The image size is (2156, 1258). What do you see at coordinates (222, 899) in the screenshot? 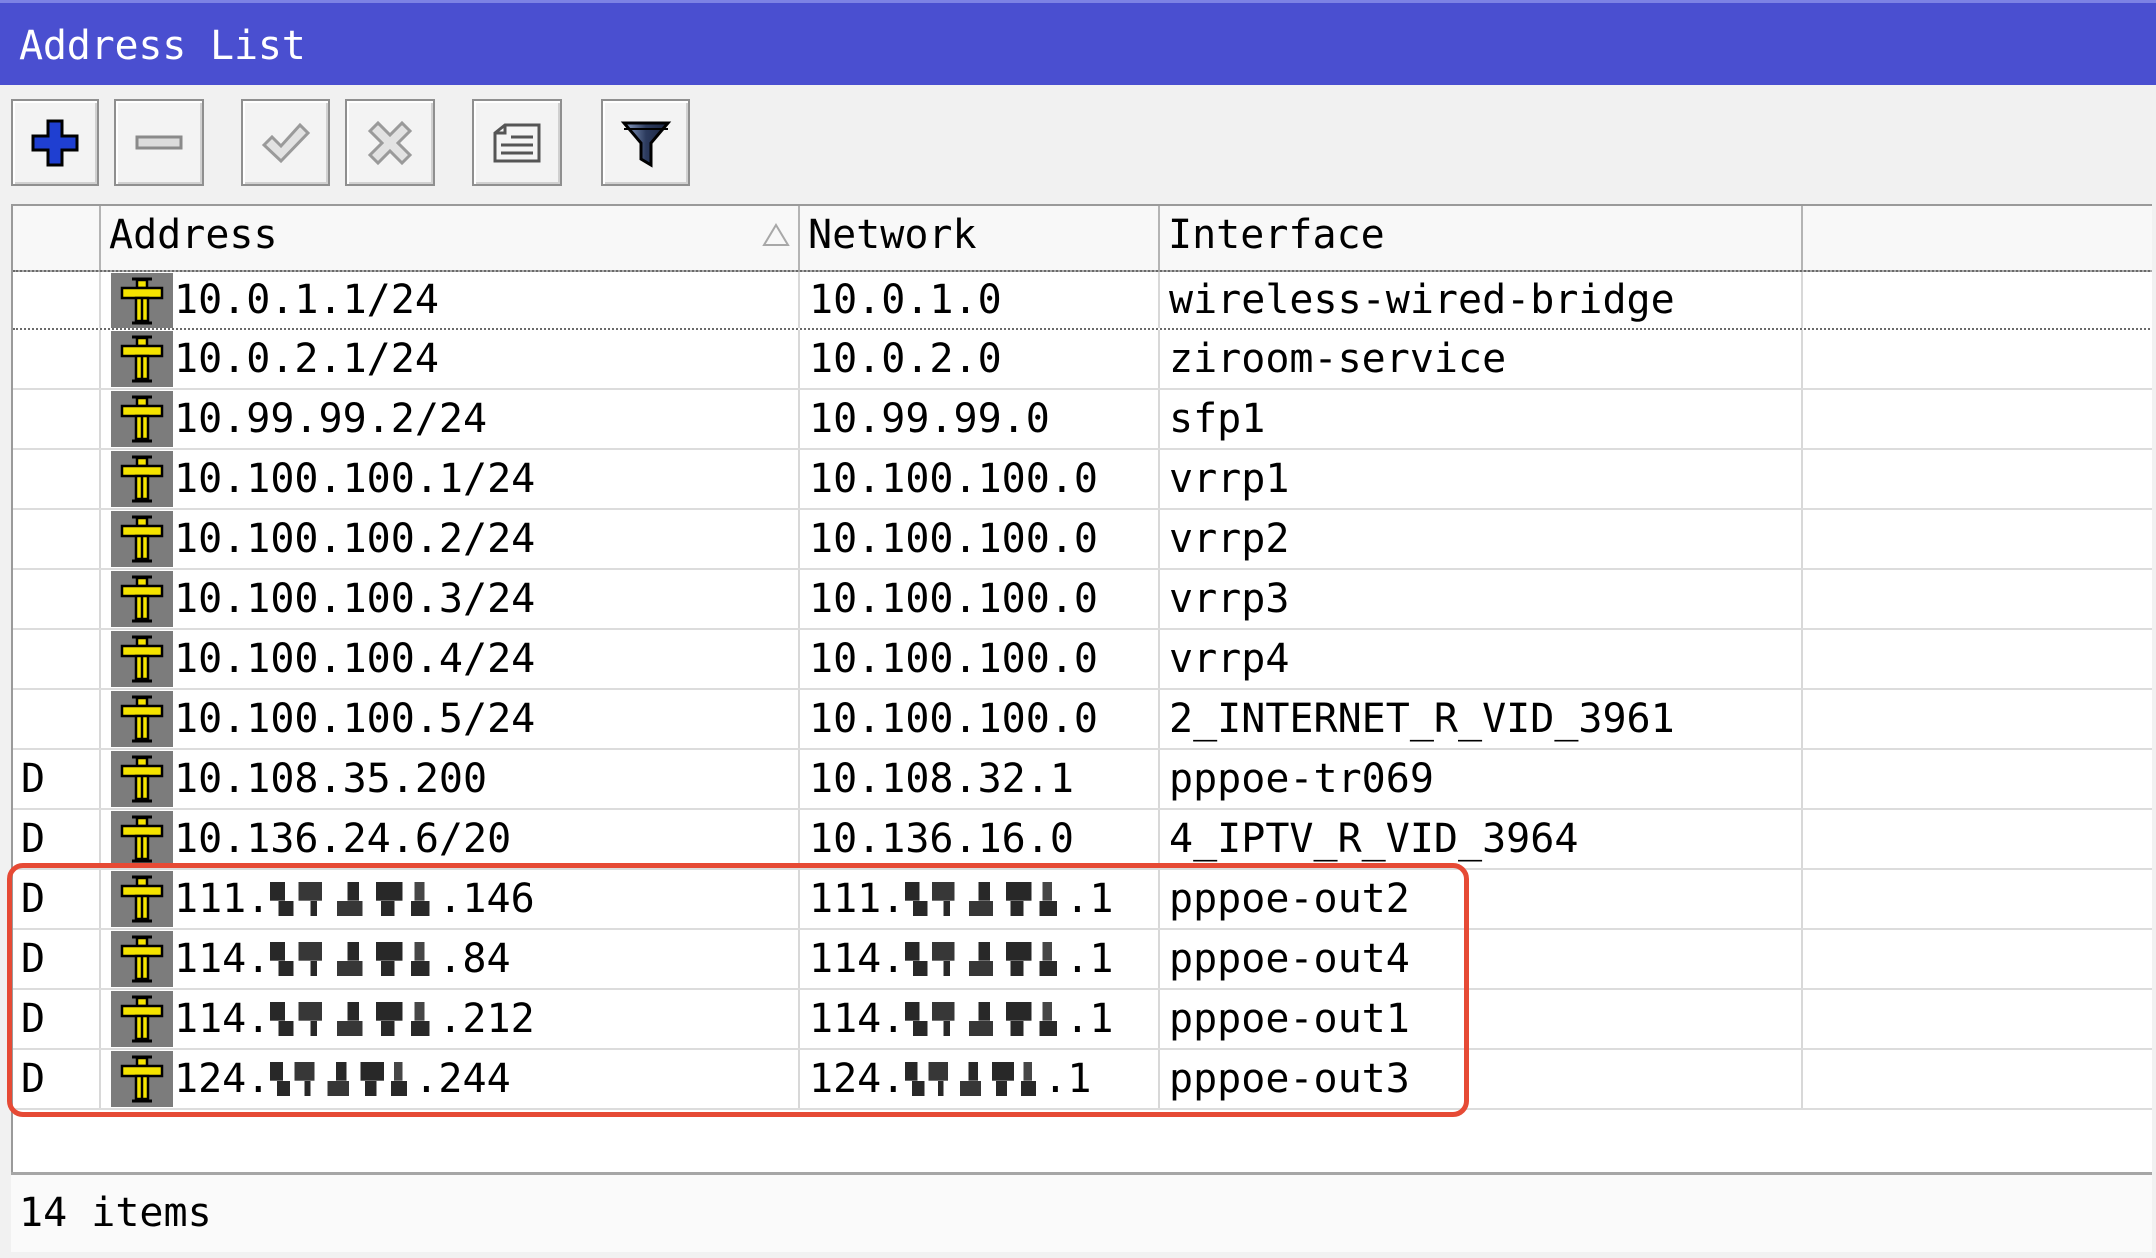
I see `address-start: 111.` at bounding box center [222, 899].